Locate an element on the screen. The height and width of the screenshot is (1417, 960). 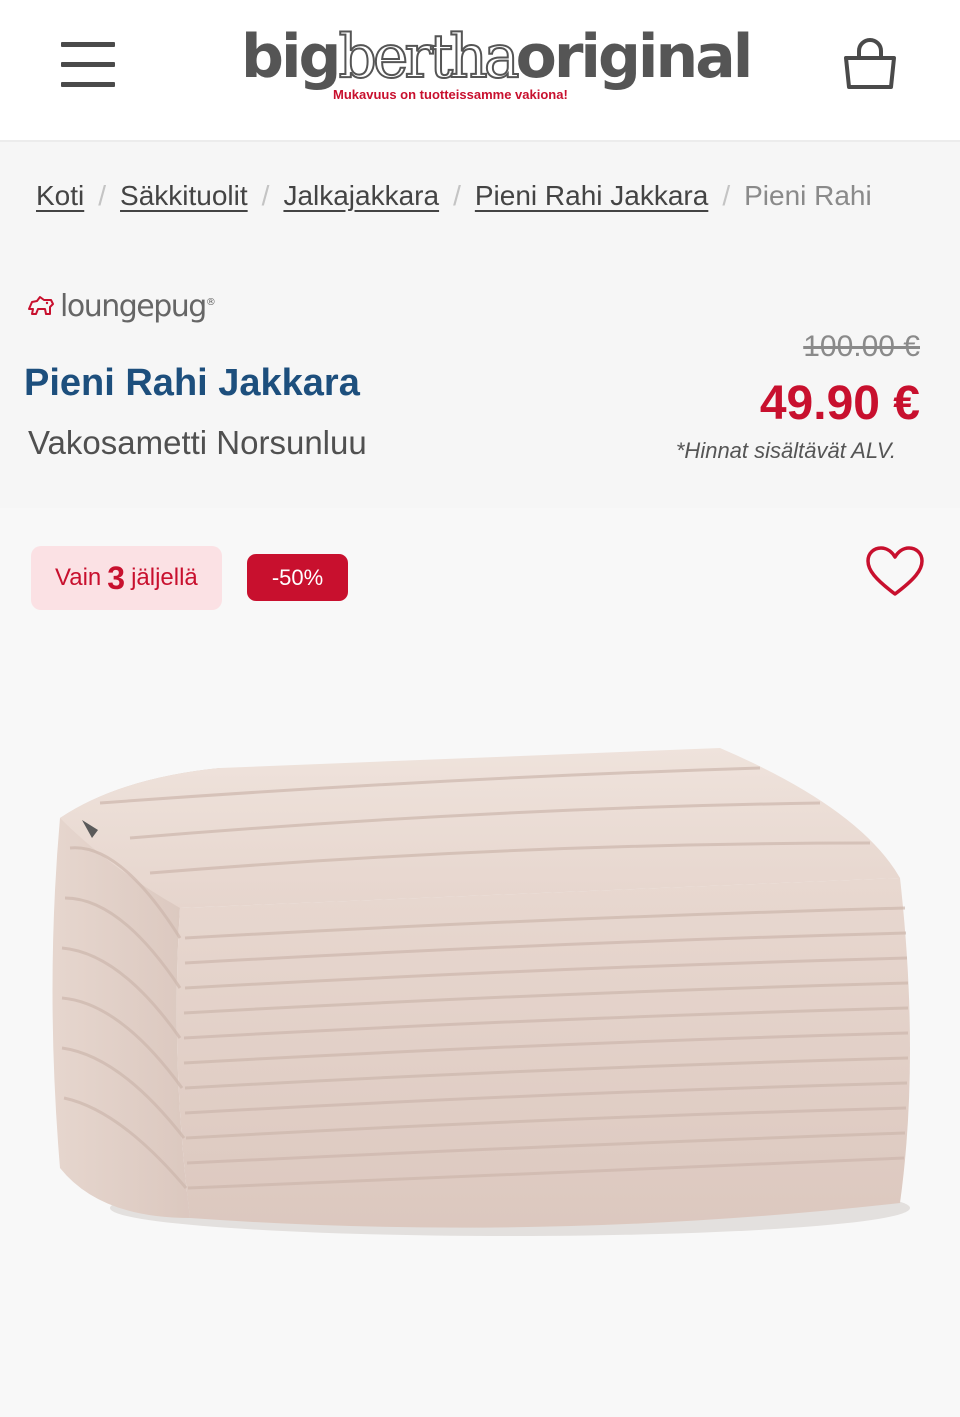
product-title: Pieni Rahi Jakkara is located at coordinates (192, 383).